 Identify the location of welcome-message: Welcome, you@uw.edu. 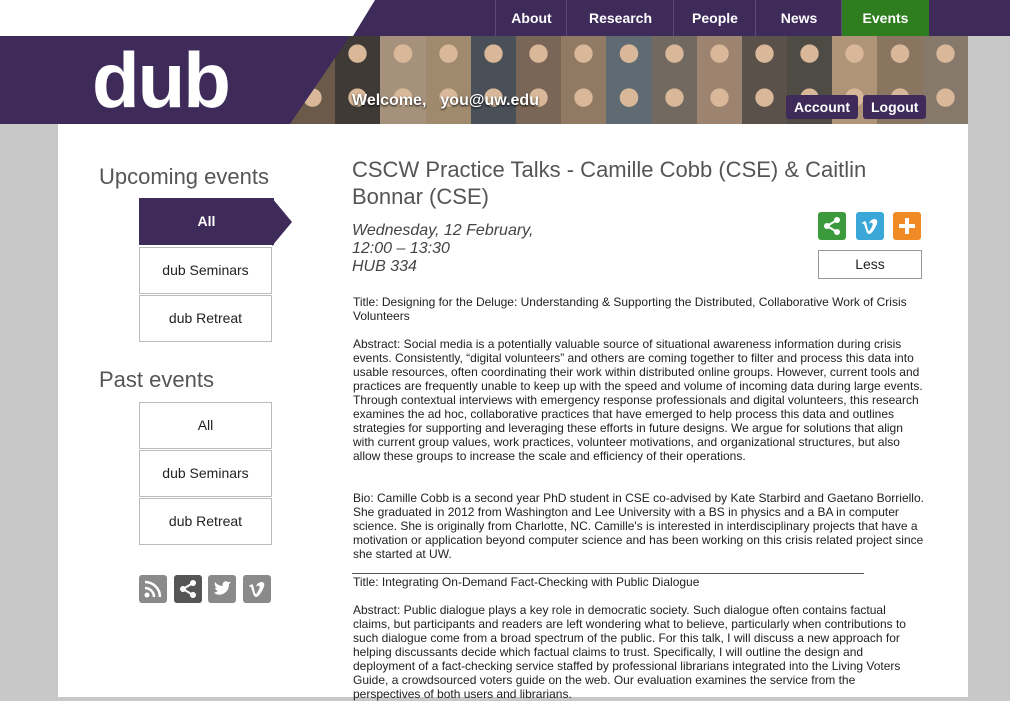
(445, 101).